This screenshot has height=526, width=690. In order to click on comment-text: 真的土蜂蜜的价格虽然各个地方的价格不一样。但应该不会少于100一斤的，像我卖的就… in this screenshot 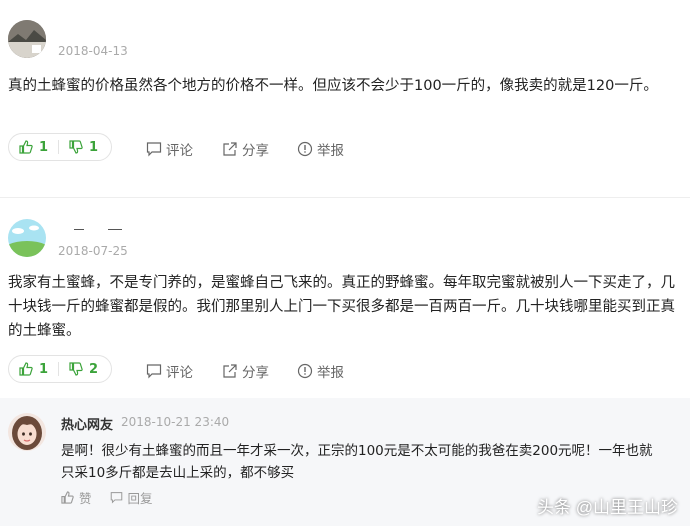, I will do `click(333, 86)`.